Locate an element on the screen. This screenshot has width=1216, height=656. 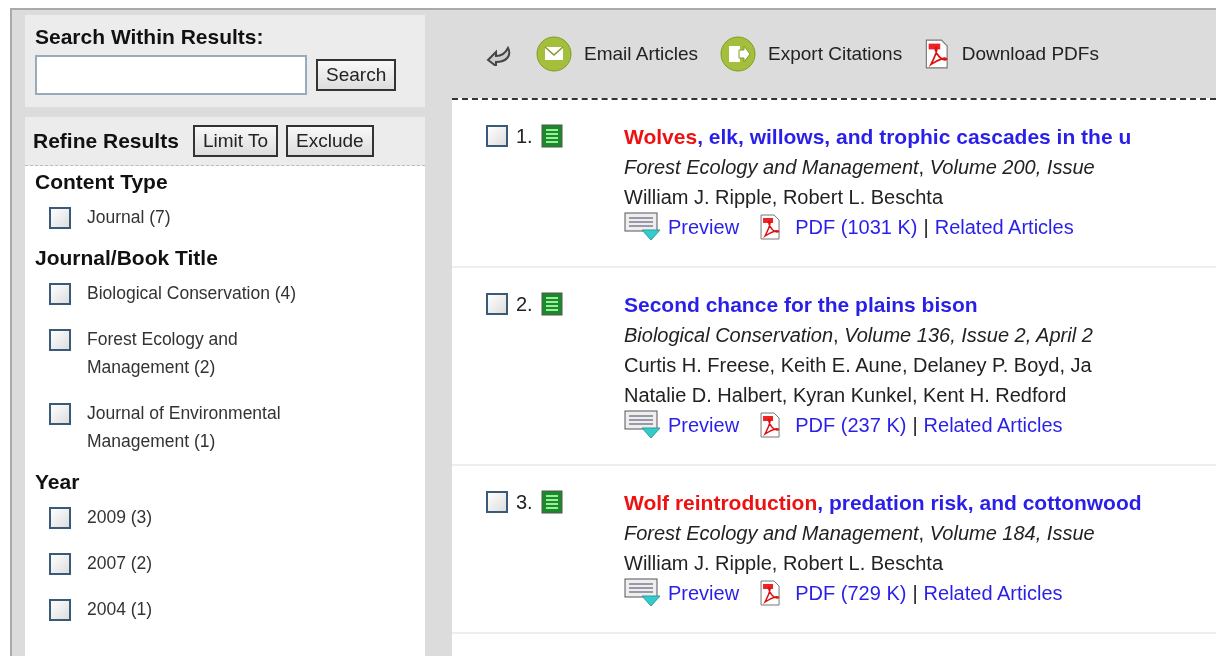
filter-option: Forest Ecology and Management (2) is located at coordinates (206, 353).